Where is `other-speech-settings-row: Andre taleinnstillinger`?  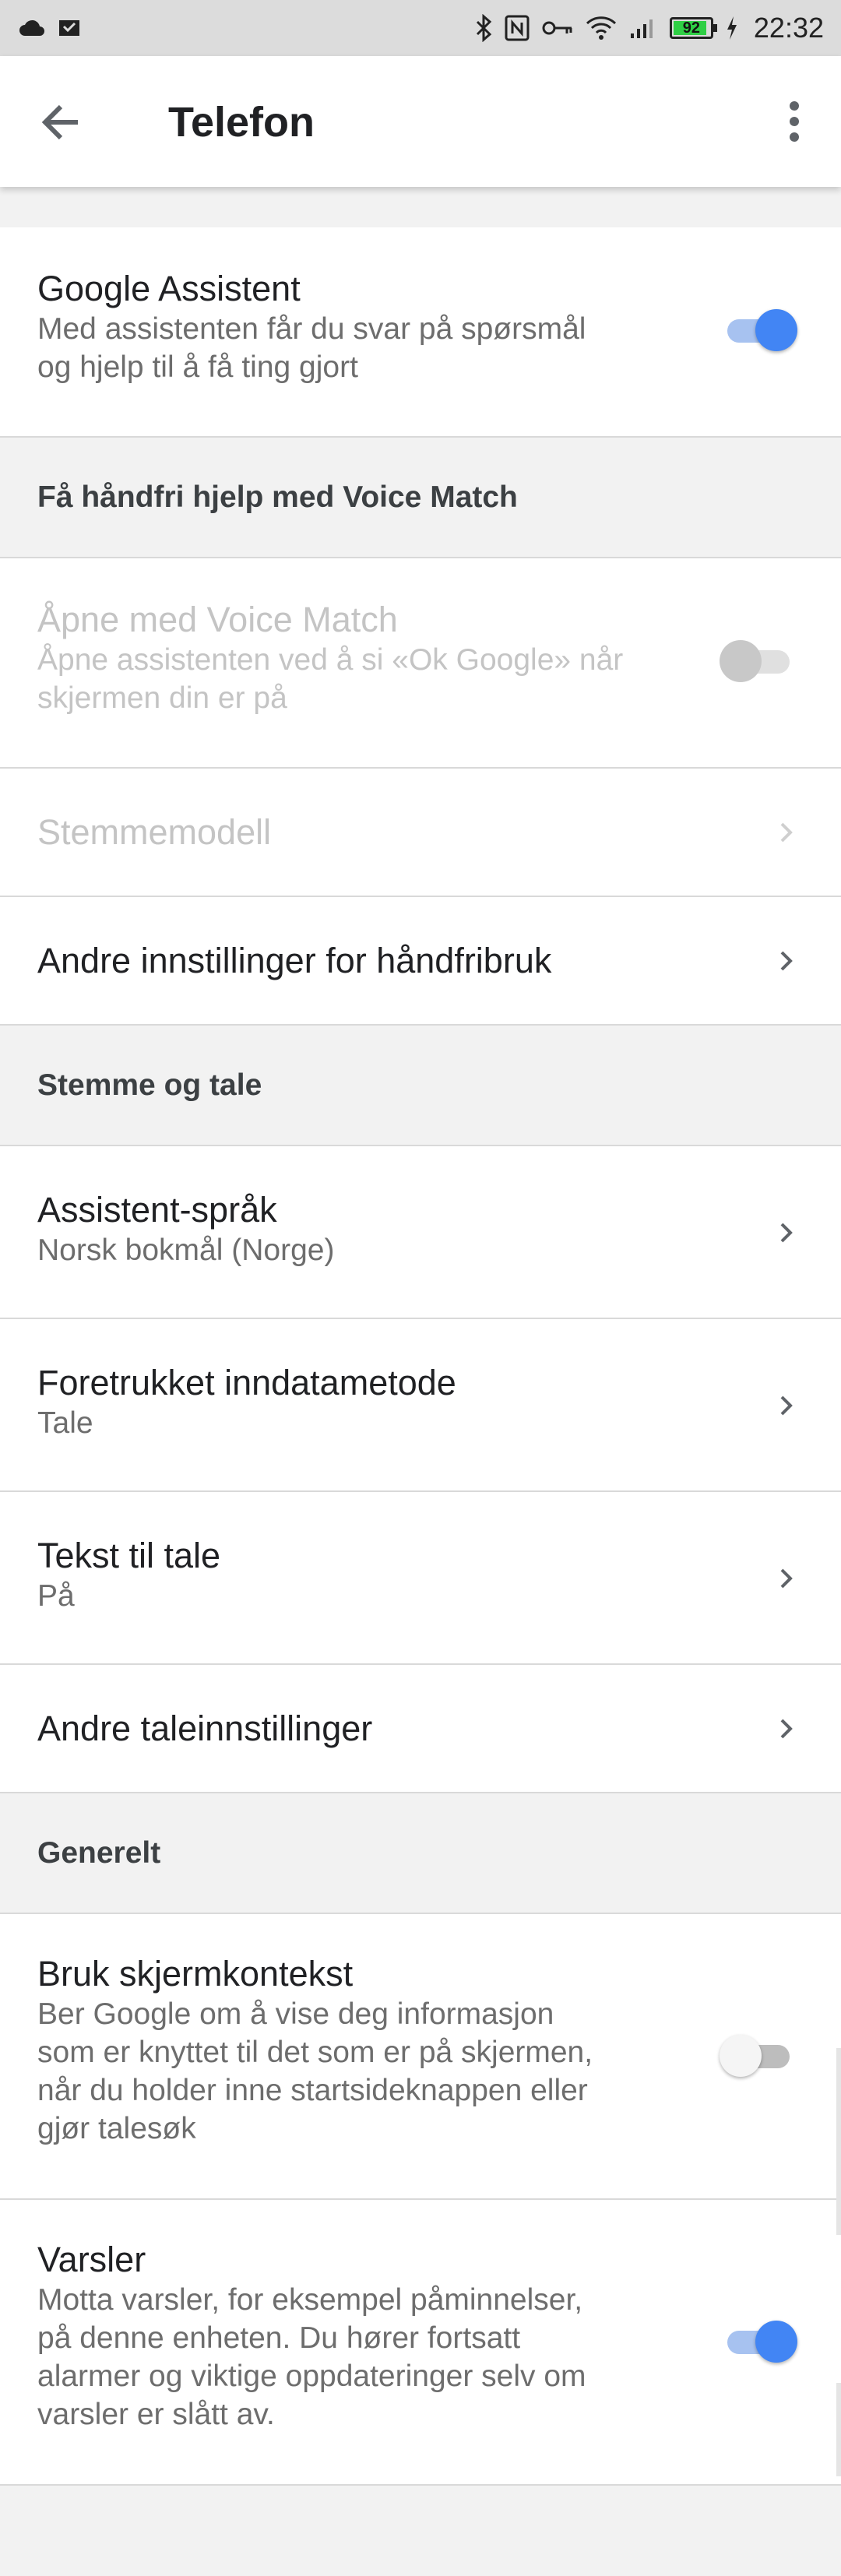 other-speech-settings-row: Andre taleinnstillinger is located at coordinates (420, 1729).